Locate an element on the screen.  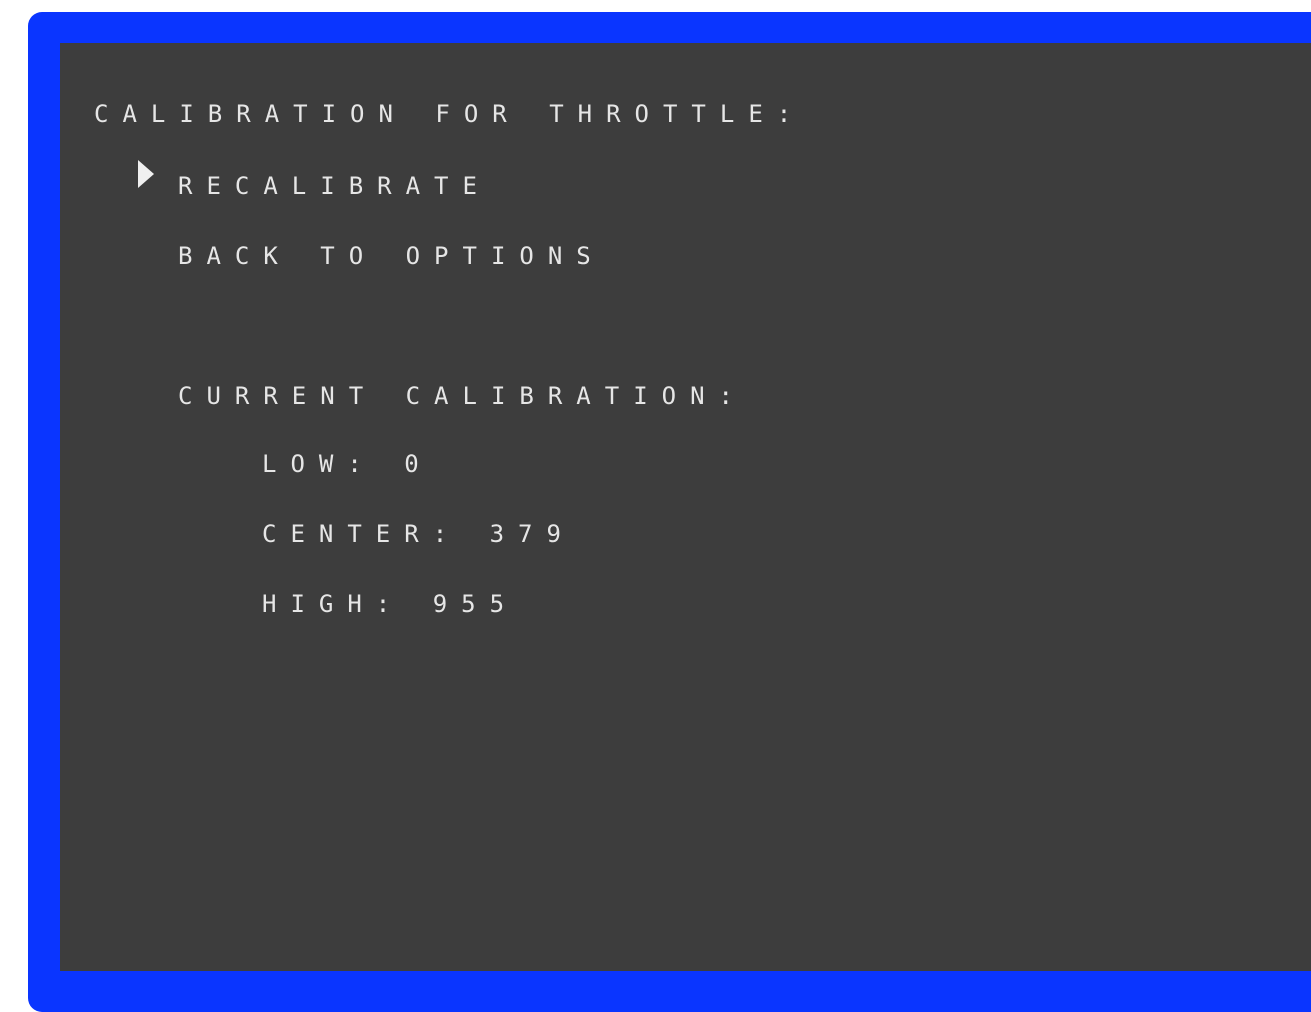
center-label: Center: is located at coordinates (362, 534).